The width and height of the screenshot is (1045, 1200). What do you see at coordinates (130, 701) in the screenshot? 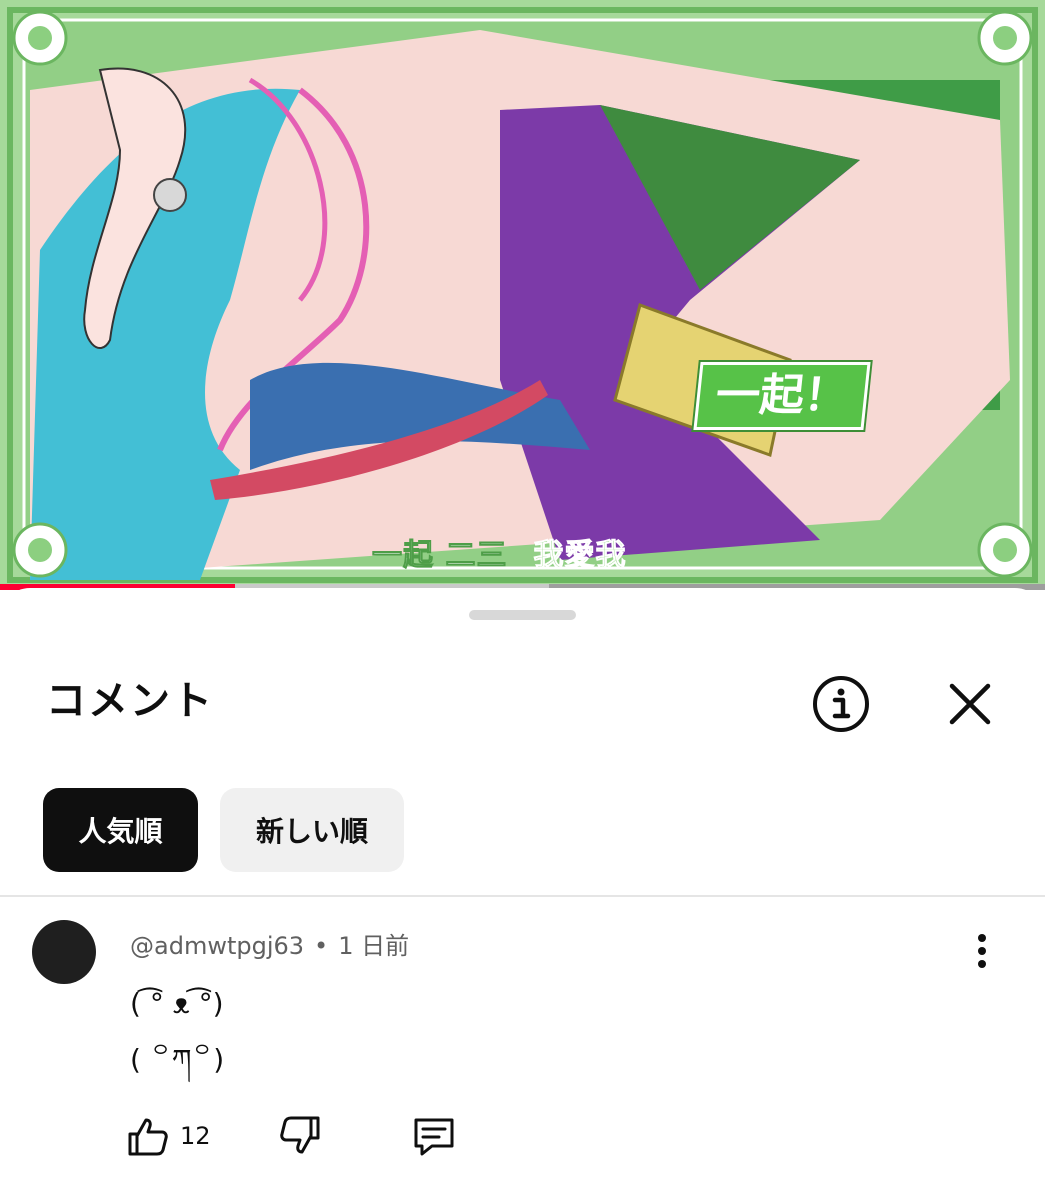
I see `sheet-title: コメント` at bounding box center [130, 701].